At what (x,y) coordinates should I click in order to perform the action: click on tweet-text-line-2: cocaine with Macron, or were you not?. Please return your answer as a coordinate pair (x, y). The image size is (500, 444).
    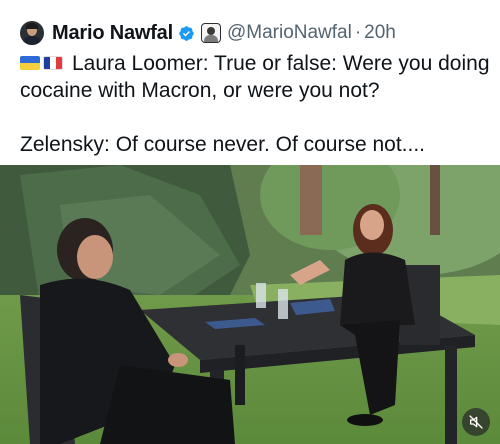
    Looking at the image, I should click on (200, 90).